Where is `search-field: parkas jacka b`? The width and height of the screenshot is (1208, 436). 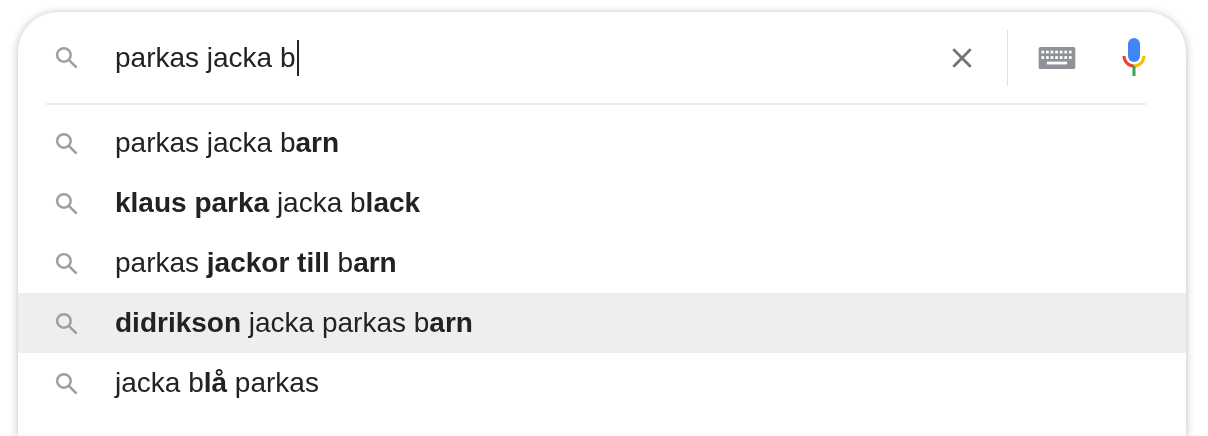 search-field: parkas jacka b is located at coordinates (532, 57).